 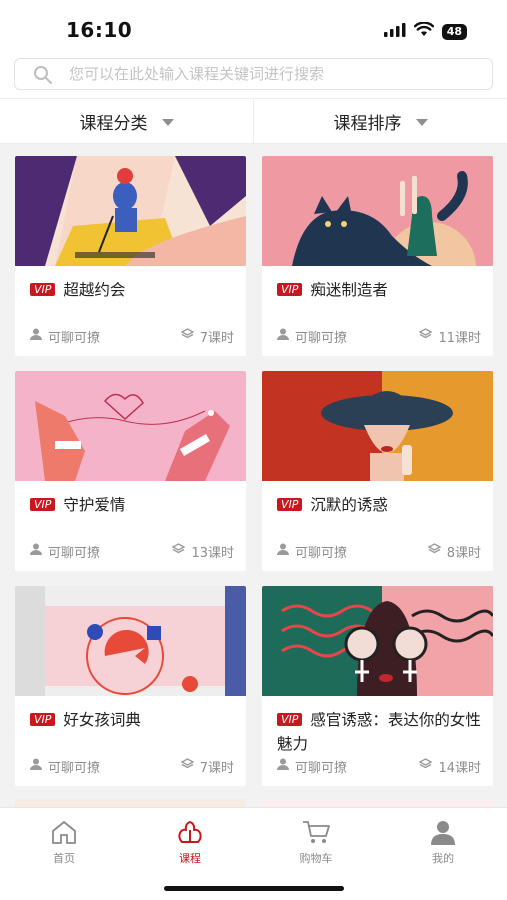 I want to click on course-card: VIP 感官诱惑：表达你的女性魅力 可聊可撩 14课时, so click(x=377, y=686).